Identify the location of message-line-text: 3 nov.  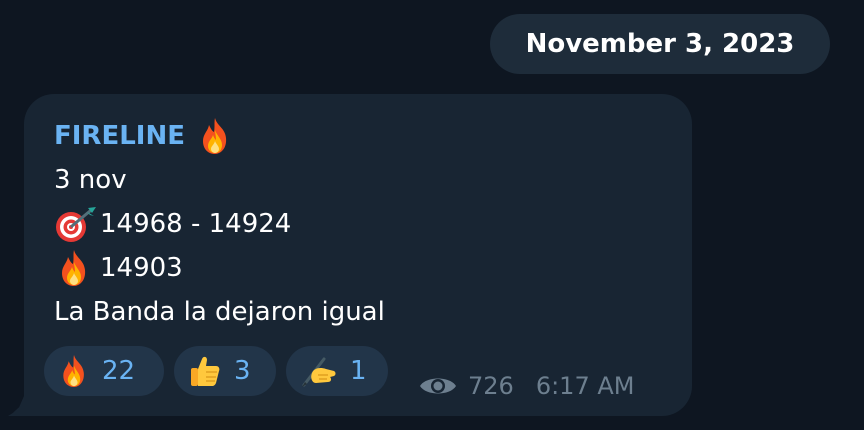
(90, 180).